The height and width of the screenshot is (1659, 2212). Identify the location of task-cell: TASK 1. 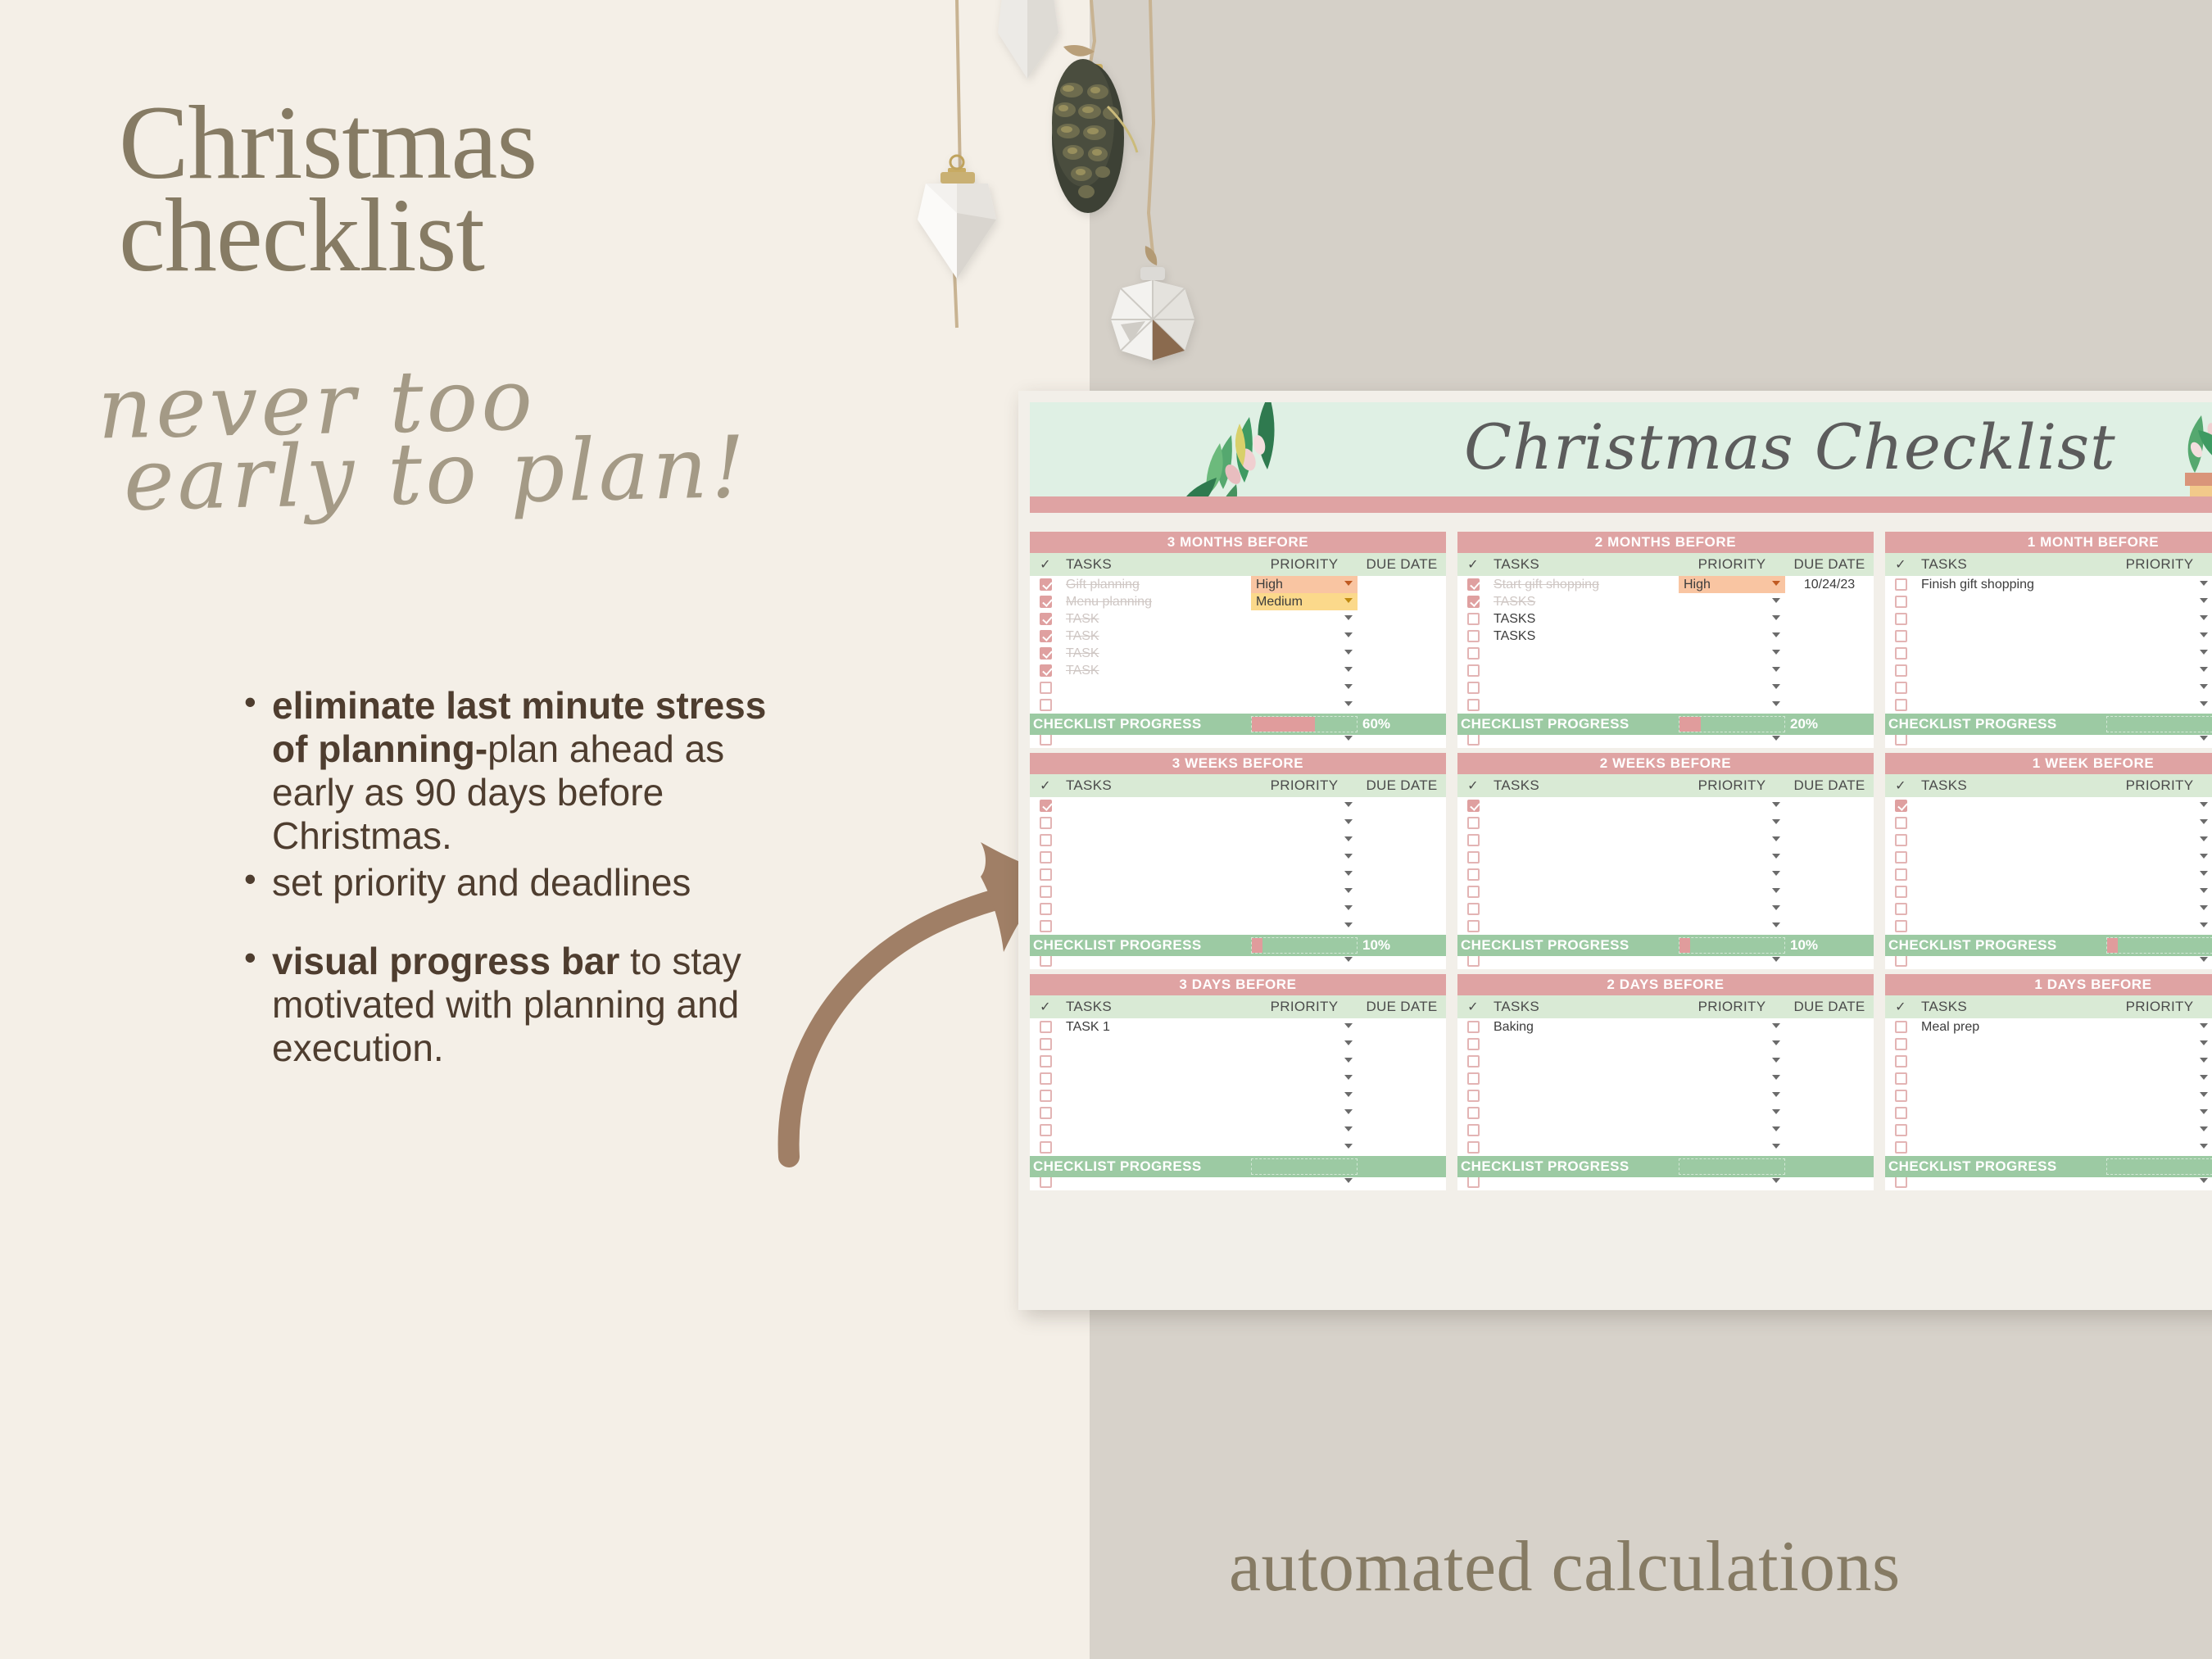
(1156, 1027).